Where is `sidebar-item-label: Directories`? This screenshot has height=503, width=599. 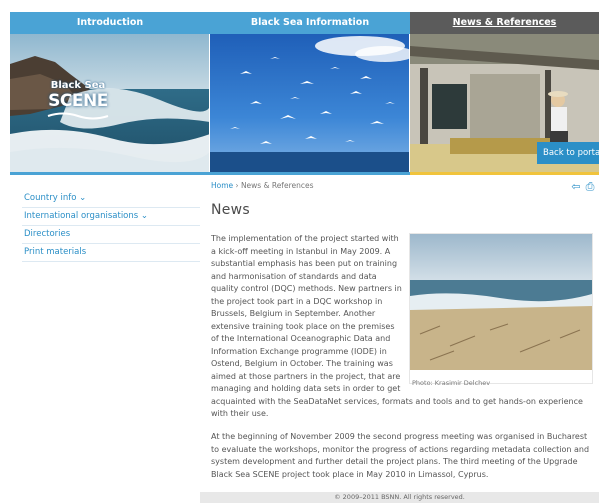
sidebar-item-label: Directories is located at coordinates (47, 234).